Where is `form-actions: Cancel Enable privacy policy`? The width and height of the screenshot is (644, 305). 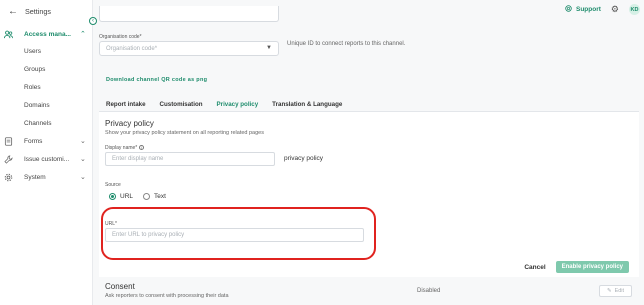
form-actions: Cancel Enable privacy policy is located at coordinates (574, 267).